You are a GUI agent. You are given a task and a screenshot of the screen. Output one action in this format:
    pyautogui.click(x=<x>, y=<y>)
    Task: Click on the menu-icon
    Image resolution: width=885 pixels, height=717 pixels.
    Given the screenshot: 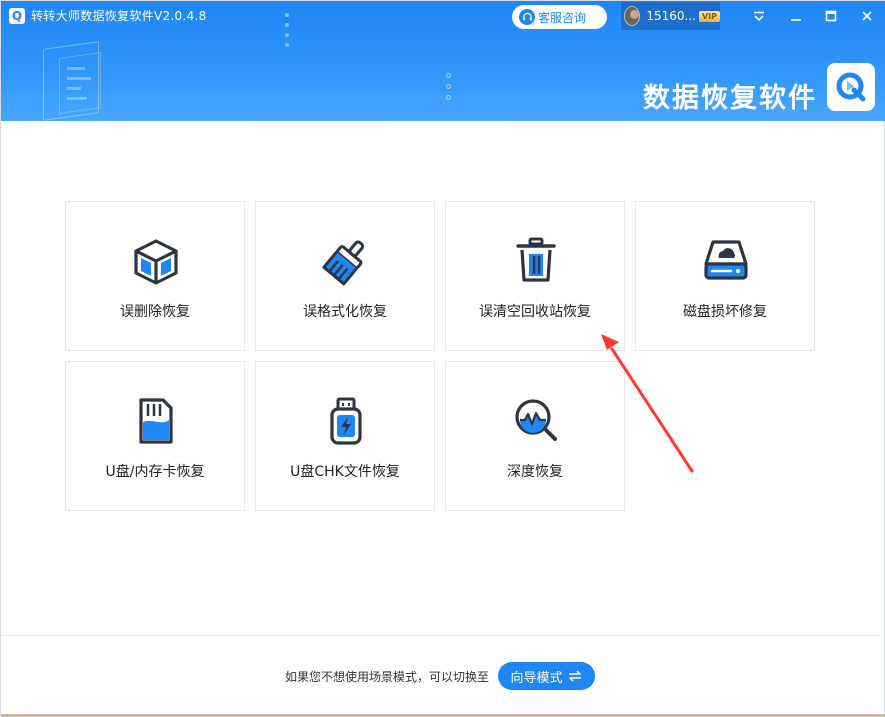 What is the action you would take?
    pyautogui.click(x=759, y=16)
    